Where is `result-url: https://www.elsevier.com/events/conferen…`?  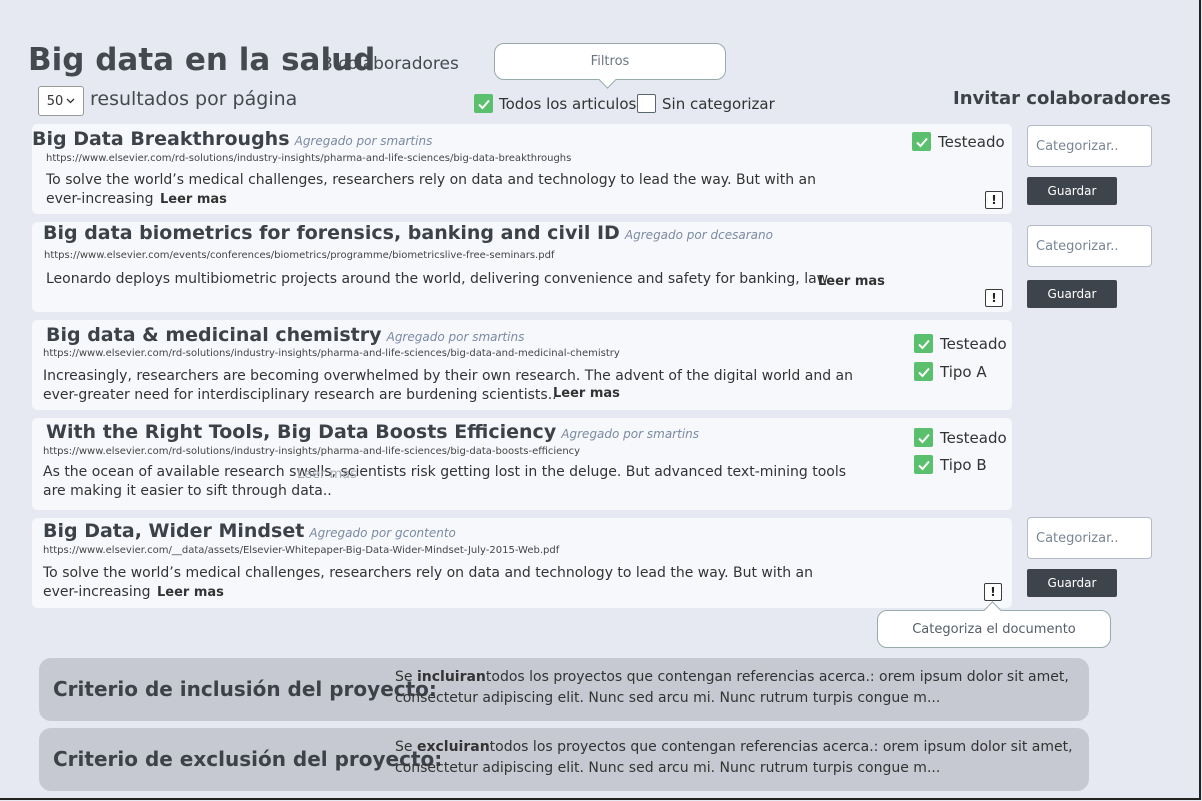
result-url: https://www.elsevier.com/events/conferen… is located at coordinates (299, 255).